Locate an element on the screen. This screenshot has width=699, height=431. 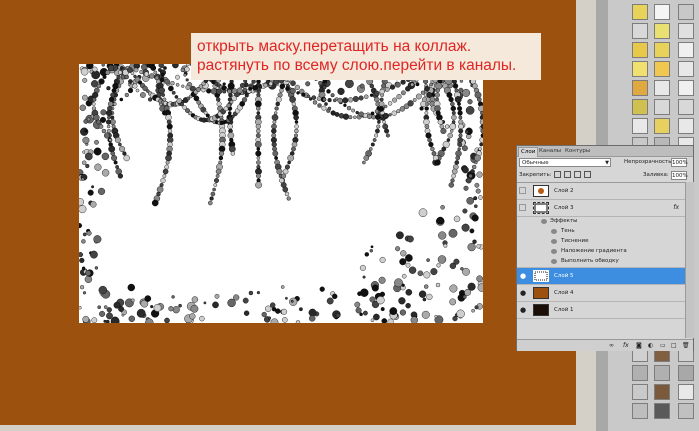
opacity-label: Непрозрачность: is located at coordinates (649, 162).